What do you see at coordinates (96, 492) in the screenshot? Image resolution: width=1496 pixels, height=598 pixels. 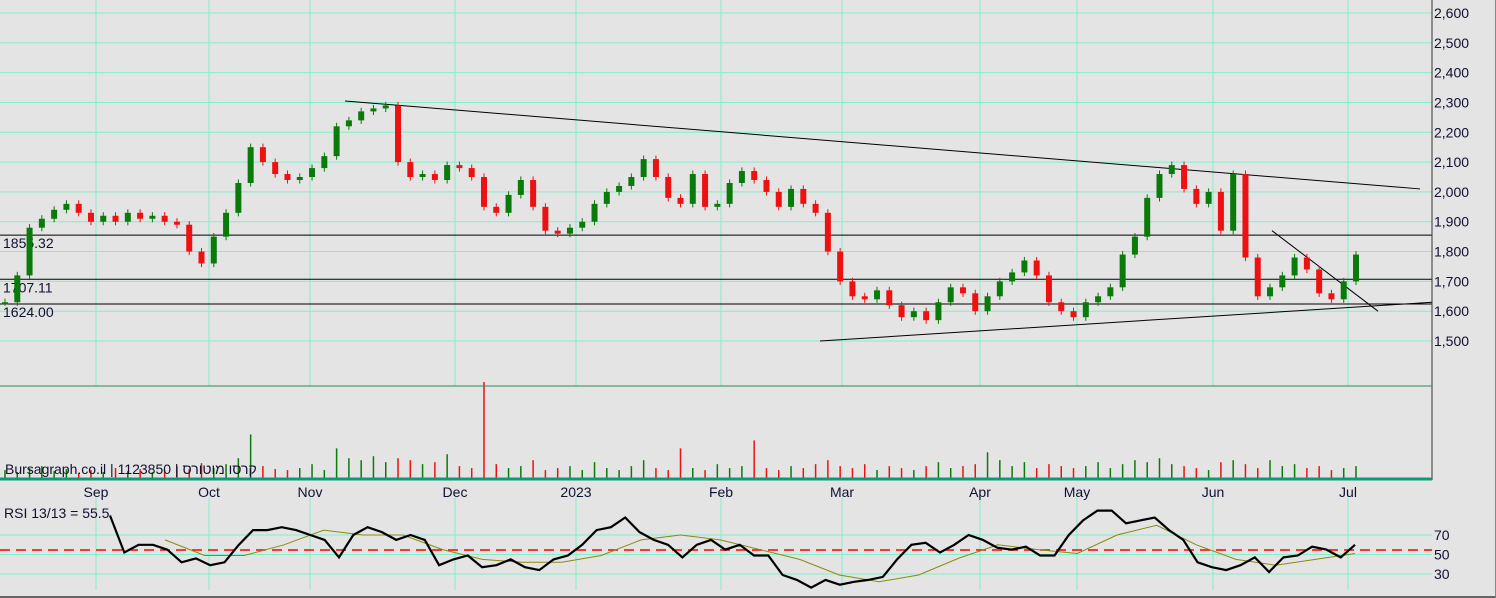 I see `x-tick-label: Sep` at bounding box center [96, 492].